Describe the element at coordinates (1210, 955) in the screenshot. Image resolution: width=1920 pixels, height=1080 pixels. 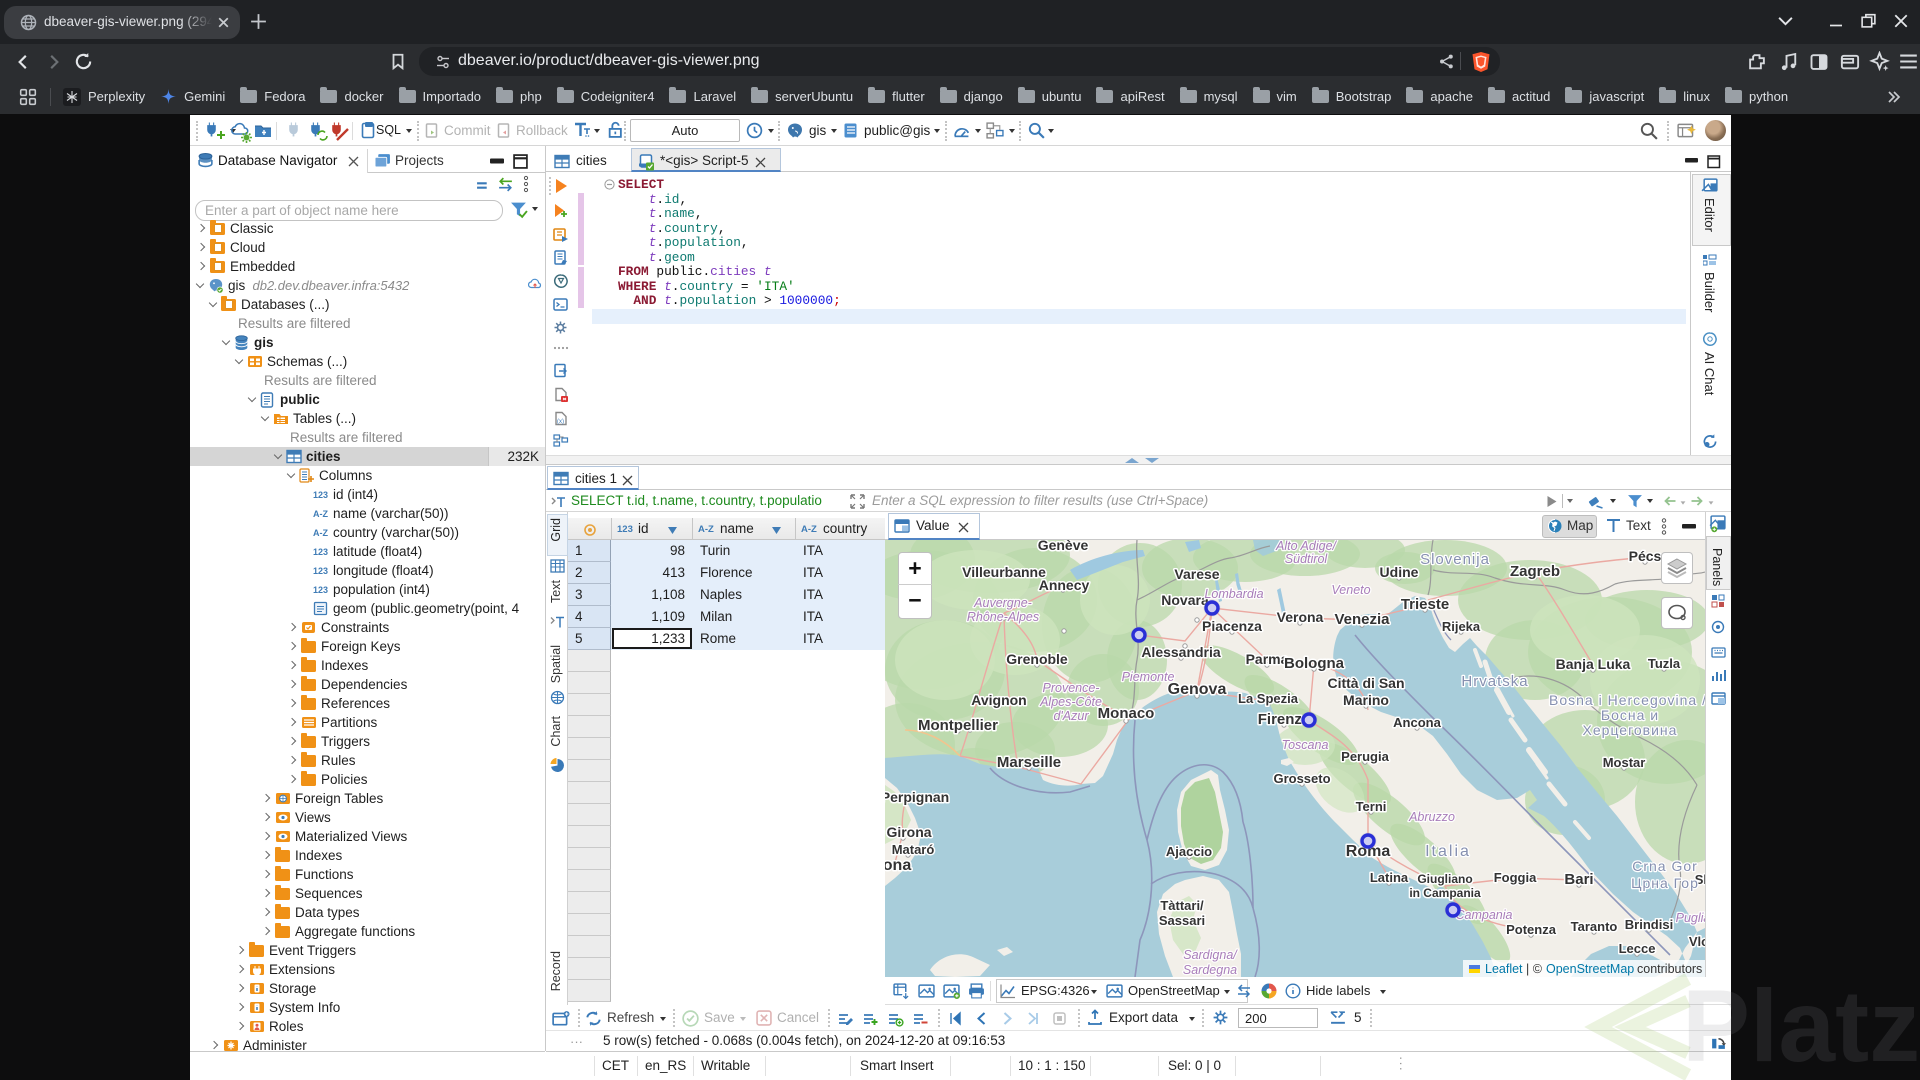
I see `svg-text: Sardigna/` at that location.